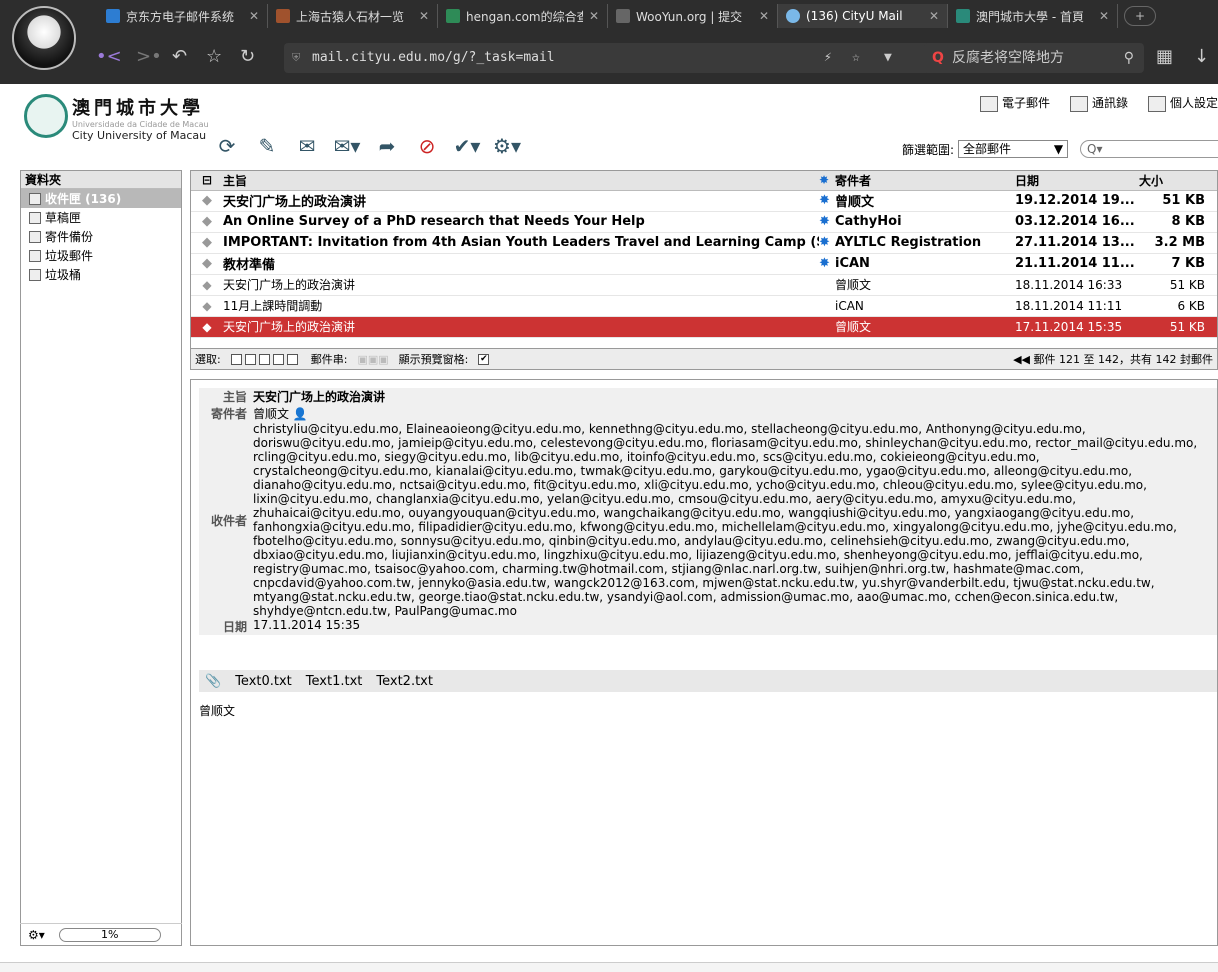 The height and width of the screenshot is (972, 1218). What do you see at coordinates (101, 274) in the screenshot?
I see `folder-trash: 垃圾桶` at bounding box center [101, 274].